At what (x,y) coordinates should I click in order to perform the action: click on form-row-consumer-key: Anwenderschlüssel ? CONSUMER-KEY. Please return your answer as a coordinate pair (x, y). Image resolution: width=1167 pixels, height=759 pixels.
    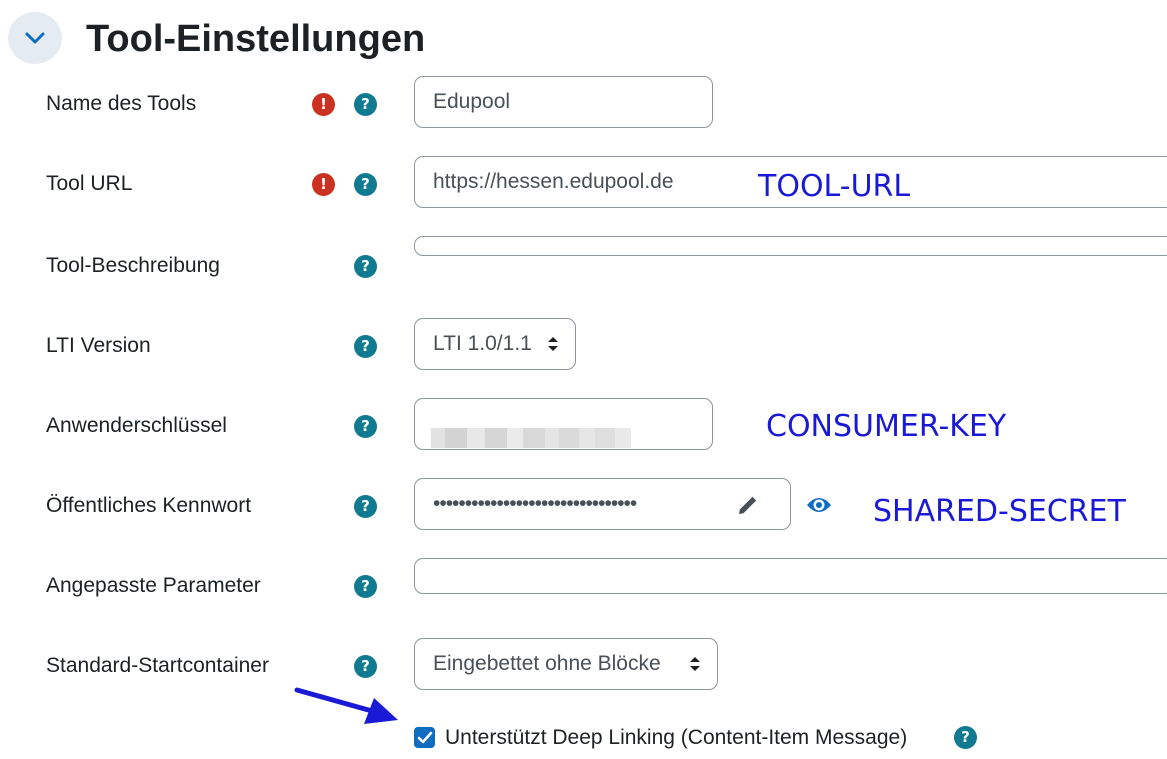
    Looking at the image, I should click on (583, 426).